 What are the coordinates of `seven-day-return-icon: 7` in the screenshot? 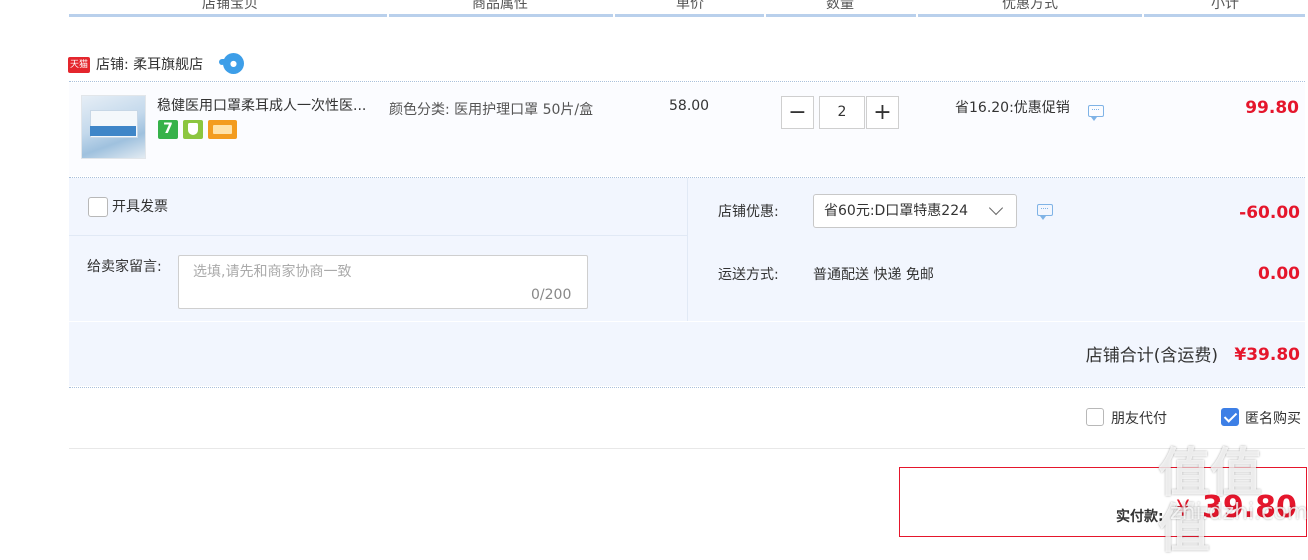 It's located at (168, 129).